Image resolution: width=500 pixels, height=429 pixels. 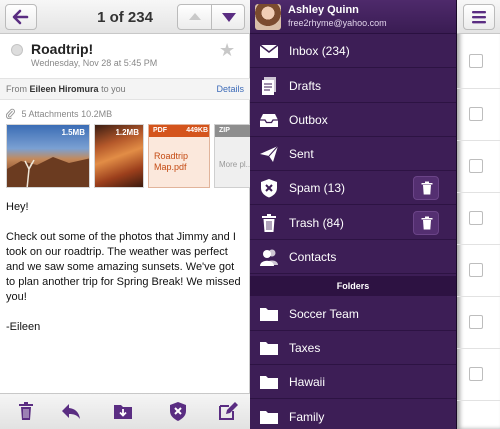 What do you see at coordinates (307, 417) in the screenshot?
I see `folder-label: Family` at bounding box center [307, 417].